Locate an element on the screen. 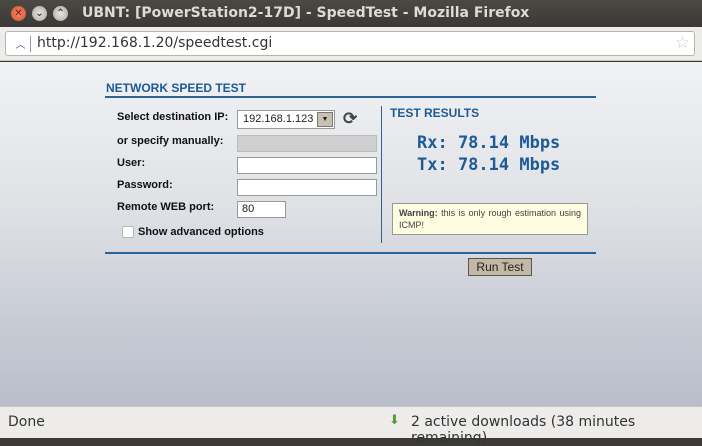 The image size is (702, 446). user-label: User: is located at coordinates (131, 163).